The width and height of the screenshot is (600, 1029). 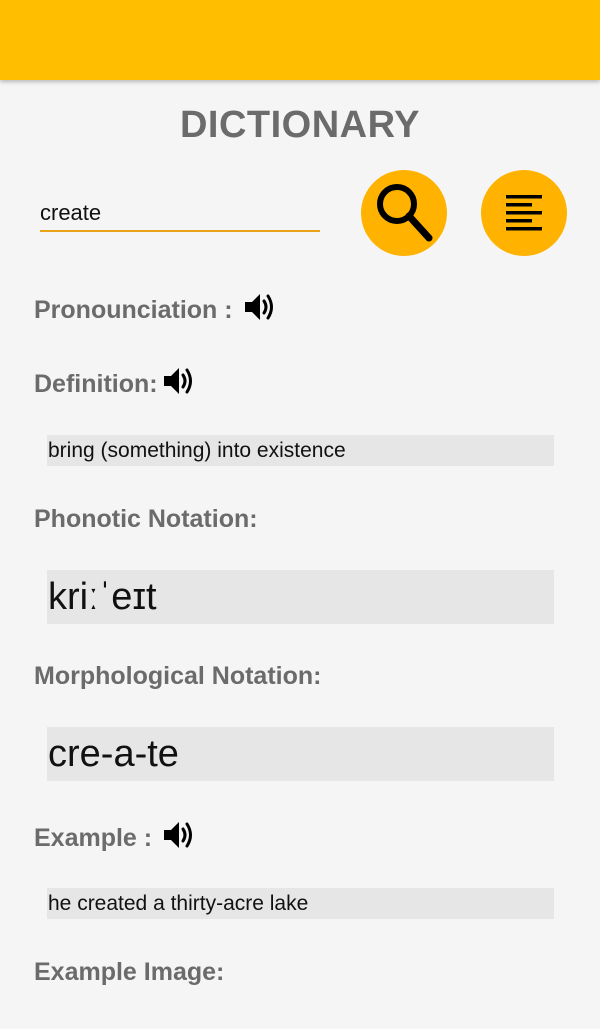 I want to click on pronunciation-label: Pronounciation :, so click(x=133, y=310).